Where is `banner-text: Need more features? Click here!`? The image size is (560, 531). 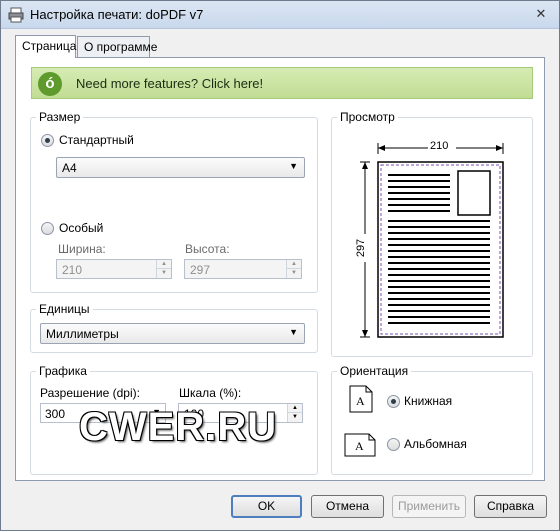
banner-text: Need more features? Click here! is located at coordinates (169, 83).